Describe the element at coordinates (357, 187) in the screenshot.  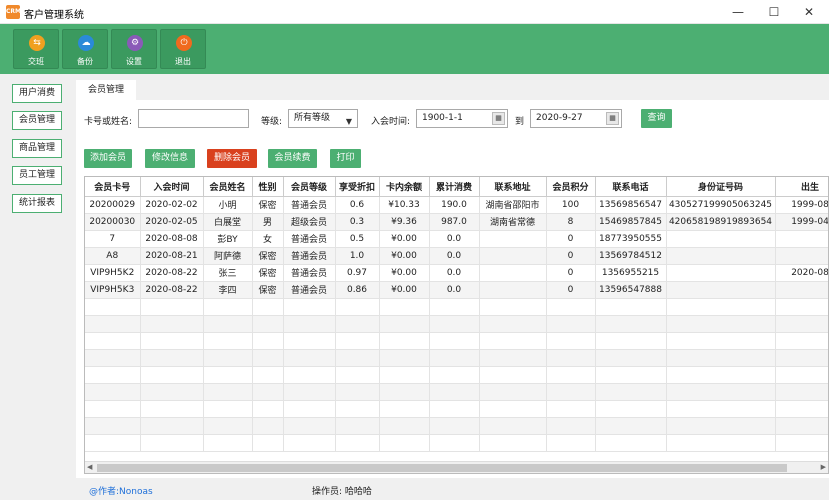
I see `column-header: 享受折扣` at that location.